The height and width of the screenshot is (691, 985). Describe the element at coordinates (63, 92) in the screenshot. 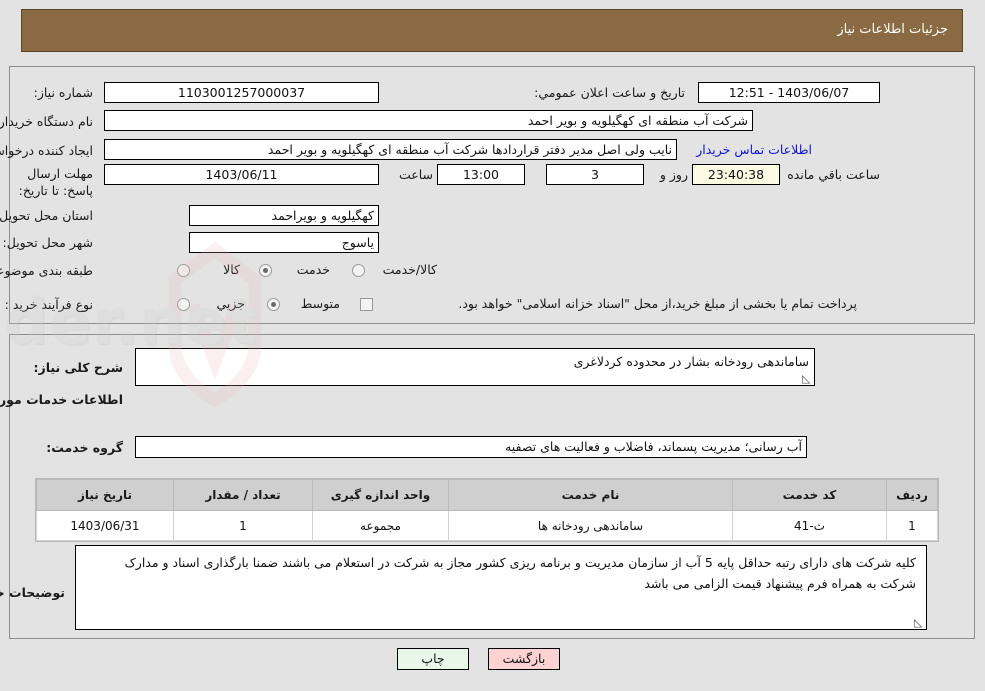

I see `need-number-label: شماره نیاز:` at that location.